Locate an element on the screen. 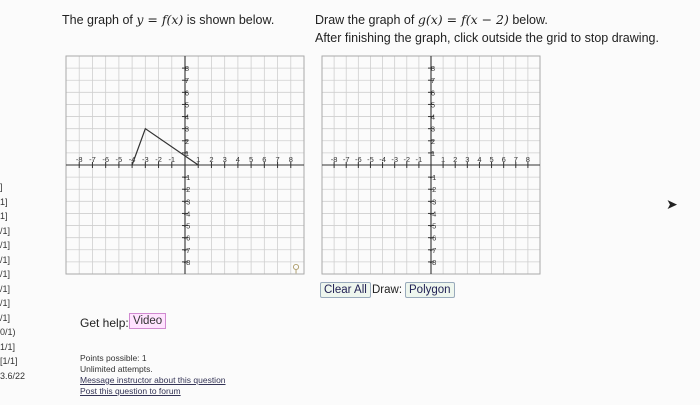 The height and width of the screenshot is (405, 700). prompt-text: Draw the graph of is located at coordinates (366, 20).